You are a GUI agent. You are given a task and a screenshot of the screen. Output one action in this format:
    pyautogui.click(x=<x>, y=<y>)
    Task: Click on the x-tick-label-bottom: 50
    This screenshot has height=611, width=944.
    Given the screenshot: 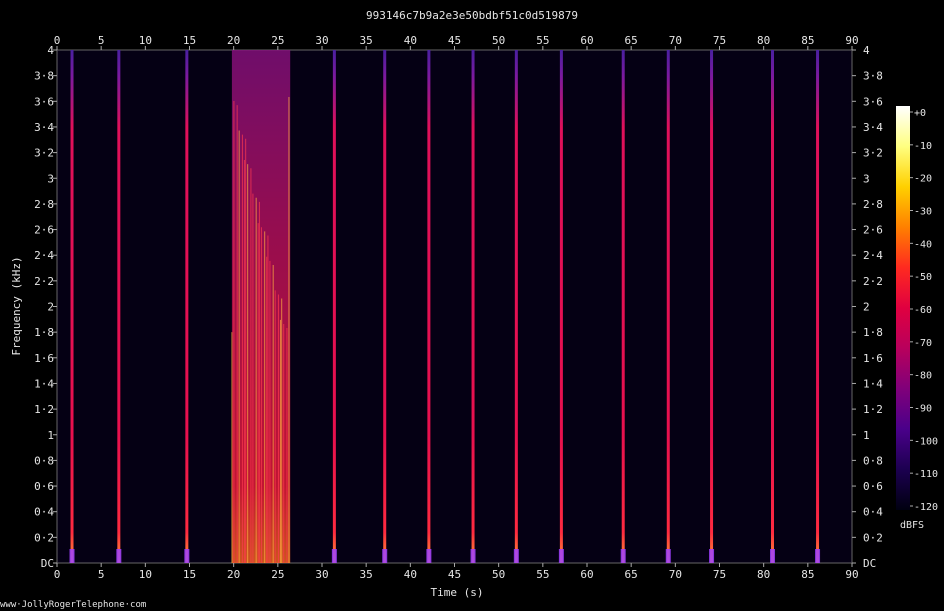 What is the action you would take?
    pyautogui.click(x=498, y=574)
    